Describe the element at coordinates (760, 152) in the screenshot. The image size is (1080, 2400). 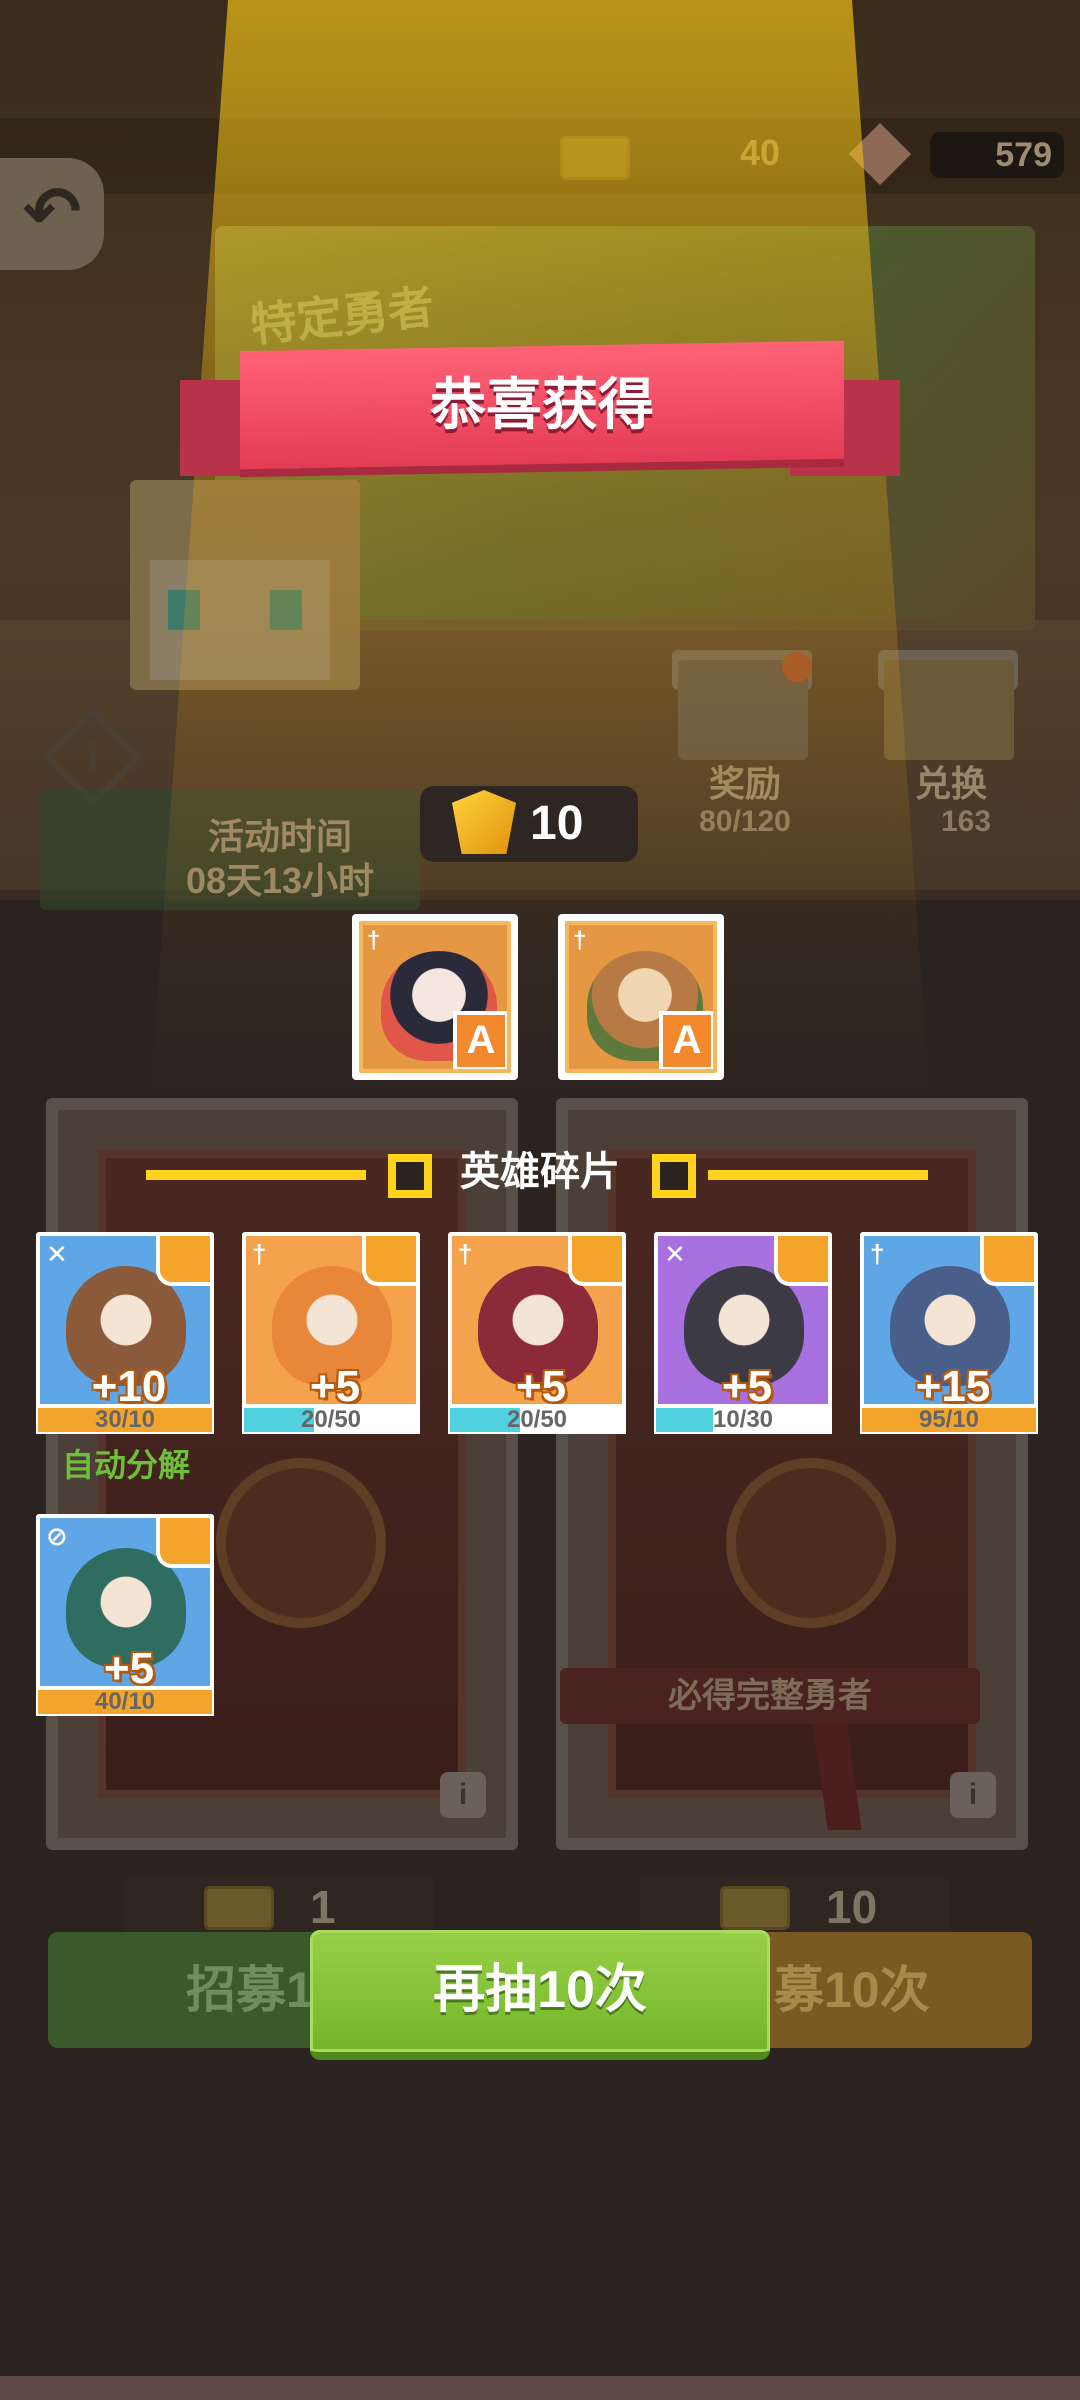
I see `left-resource-count: 40` at that location.